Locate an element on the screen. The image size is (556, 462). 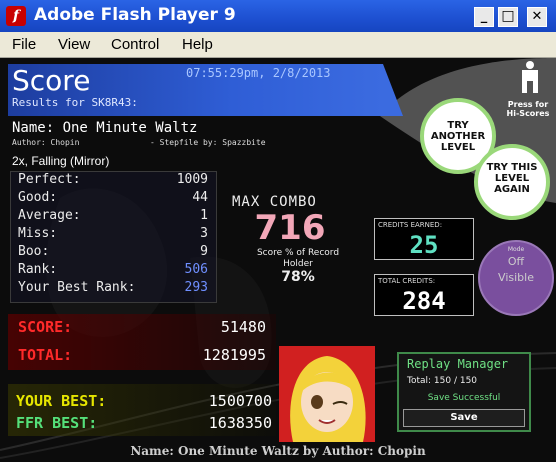
mode-value: Visible is located at coordinates (516, 277).